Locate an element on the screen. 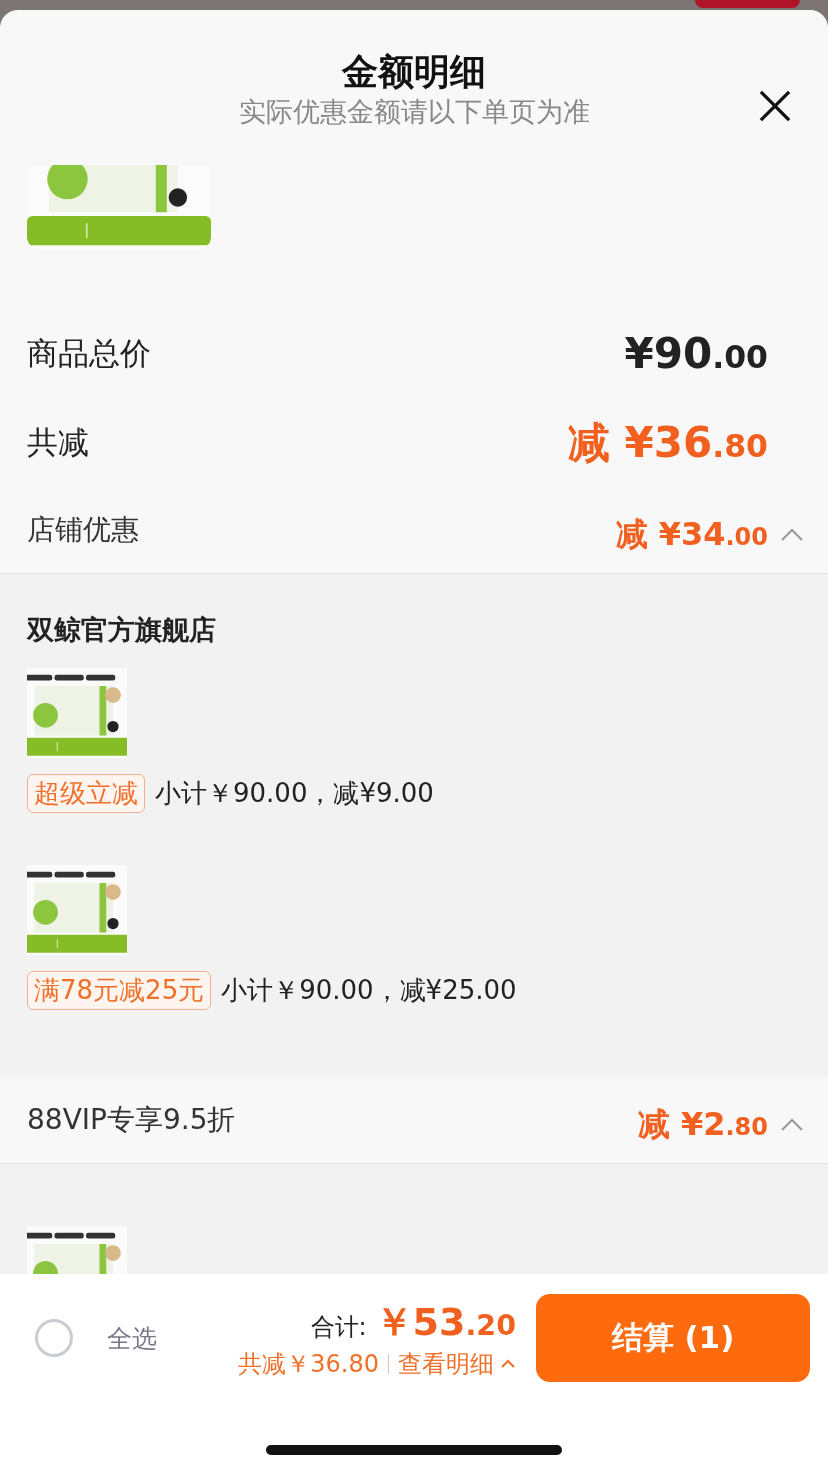 The image size is (828, 1483). sheet-title: 金额明细 is located at coordinates (414, 72).